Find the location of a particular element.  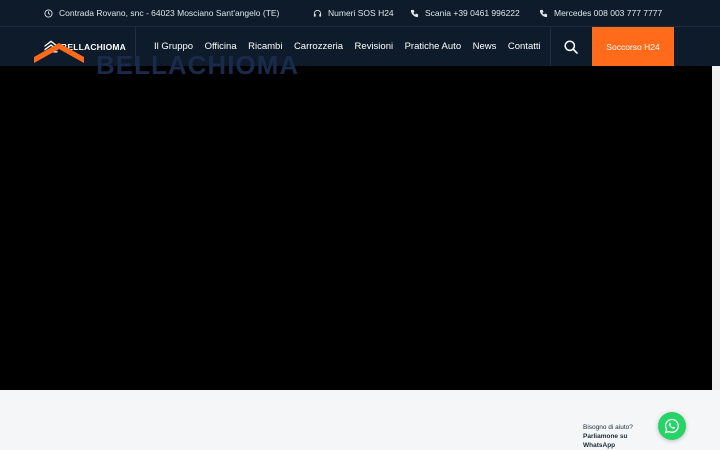

scania-phone-text: Scania +39 0461 996222 is located at coordinates (472, 13).